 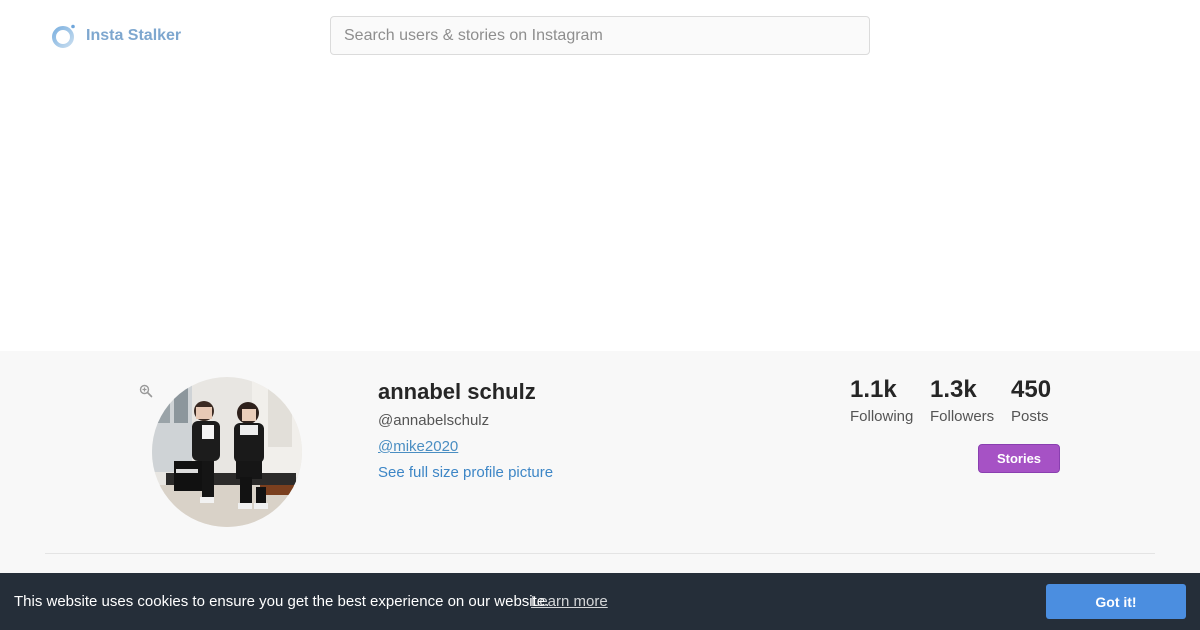 I want to click on stat-posts: 450 Posts, so click(x=1031, y=400).